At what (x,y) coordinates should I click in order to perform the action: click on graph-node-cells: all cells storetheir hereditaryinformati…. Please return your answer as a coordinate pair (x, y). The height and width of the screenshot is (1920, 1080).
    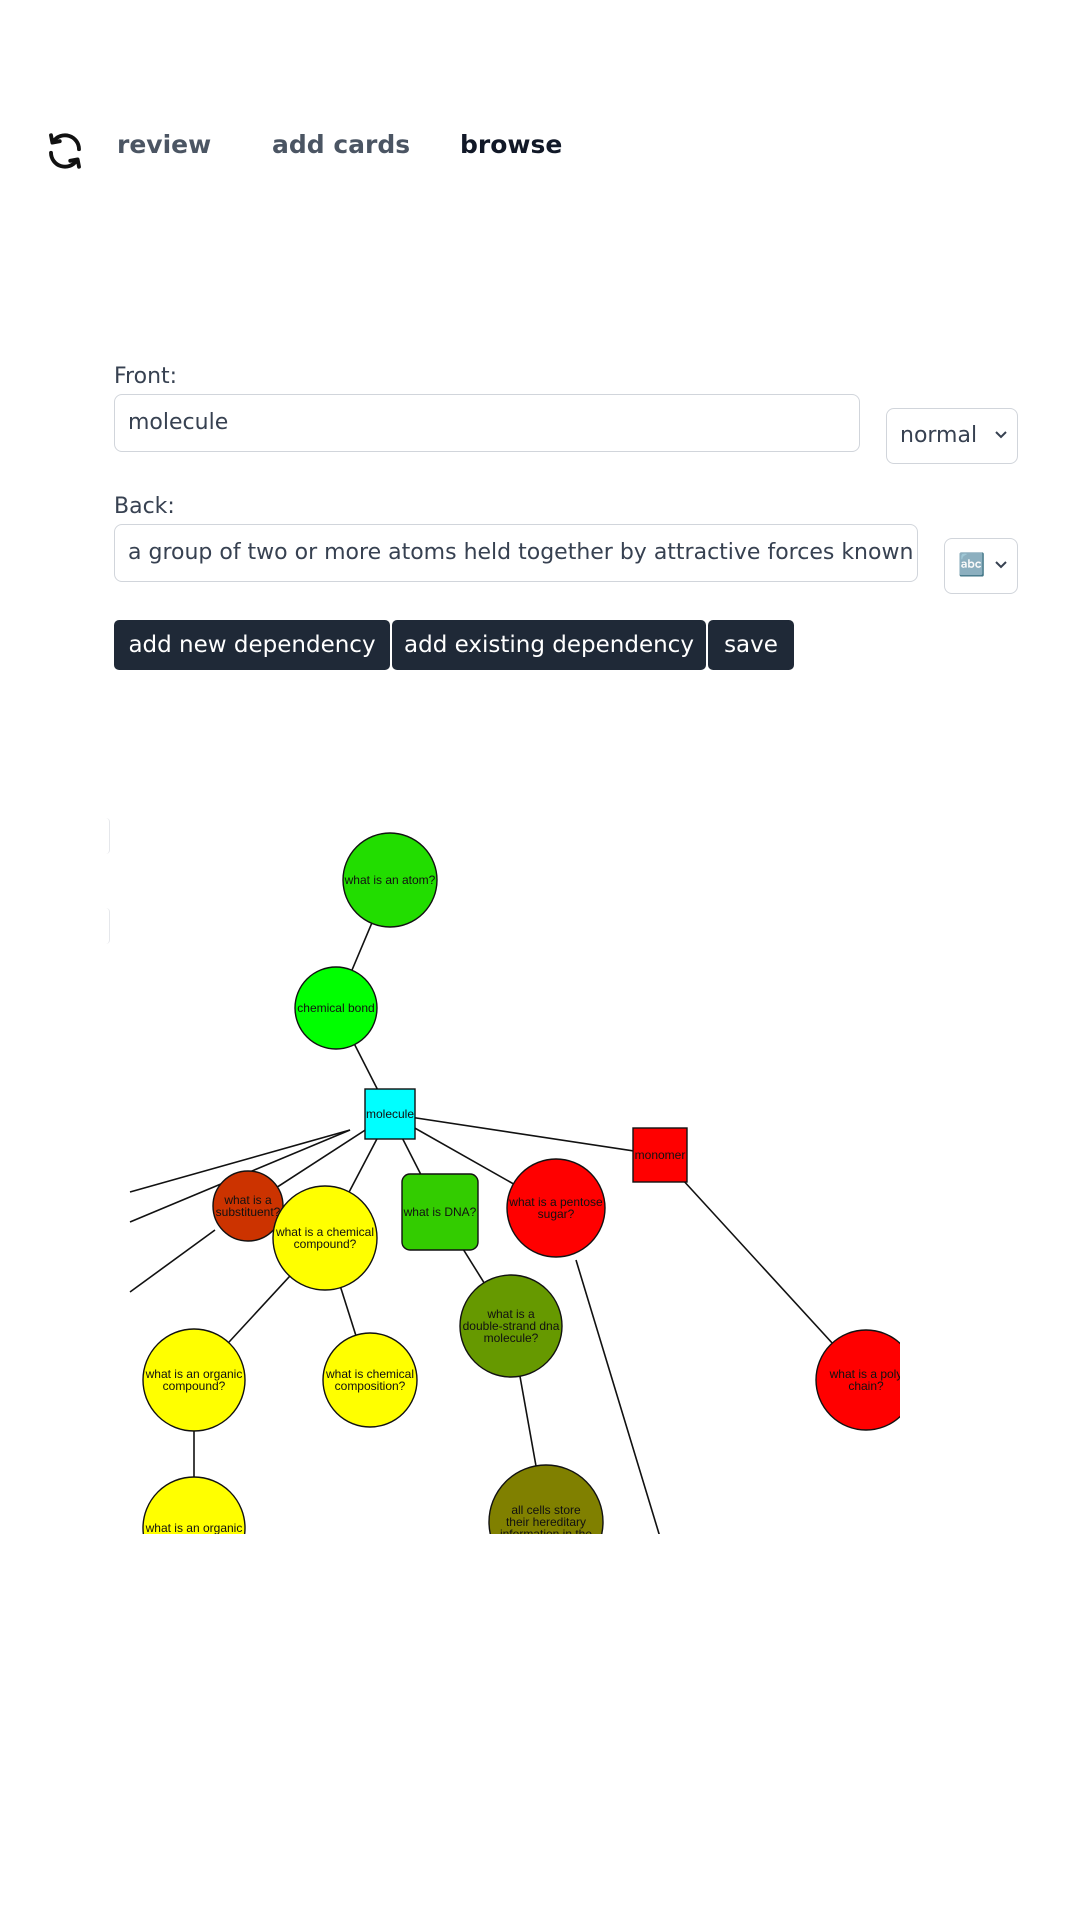
    Looking at the image, I should click on (546, 1499).